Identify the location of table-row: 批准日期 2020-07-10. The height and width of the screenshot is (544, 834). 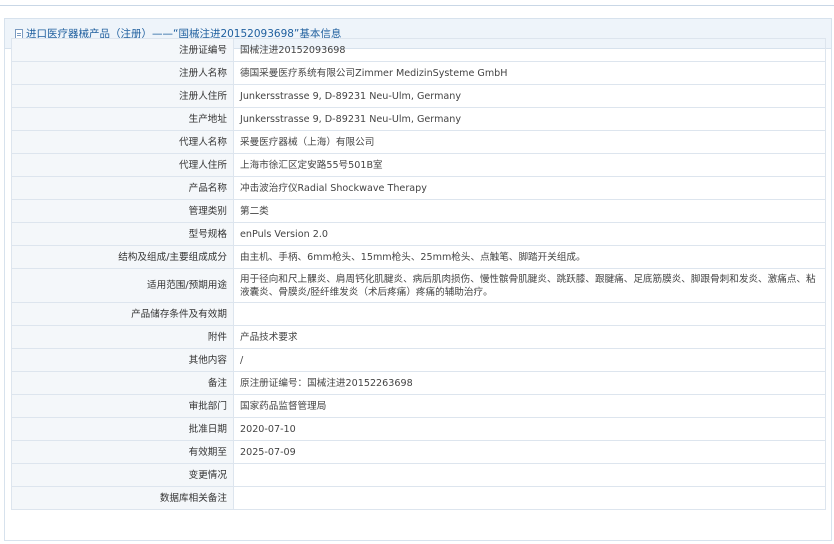
(418, 429).